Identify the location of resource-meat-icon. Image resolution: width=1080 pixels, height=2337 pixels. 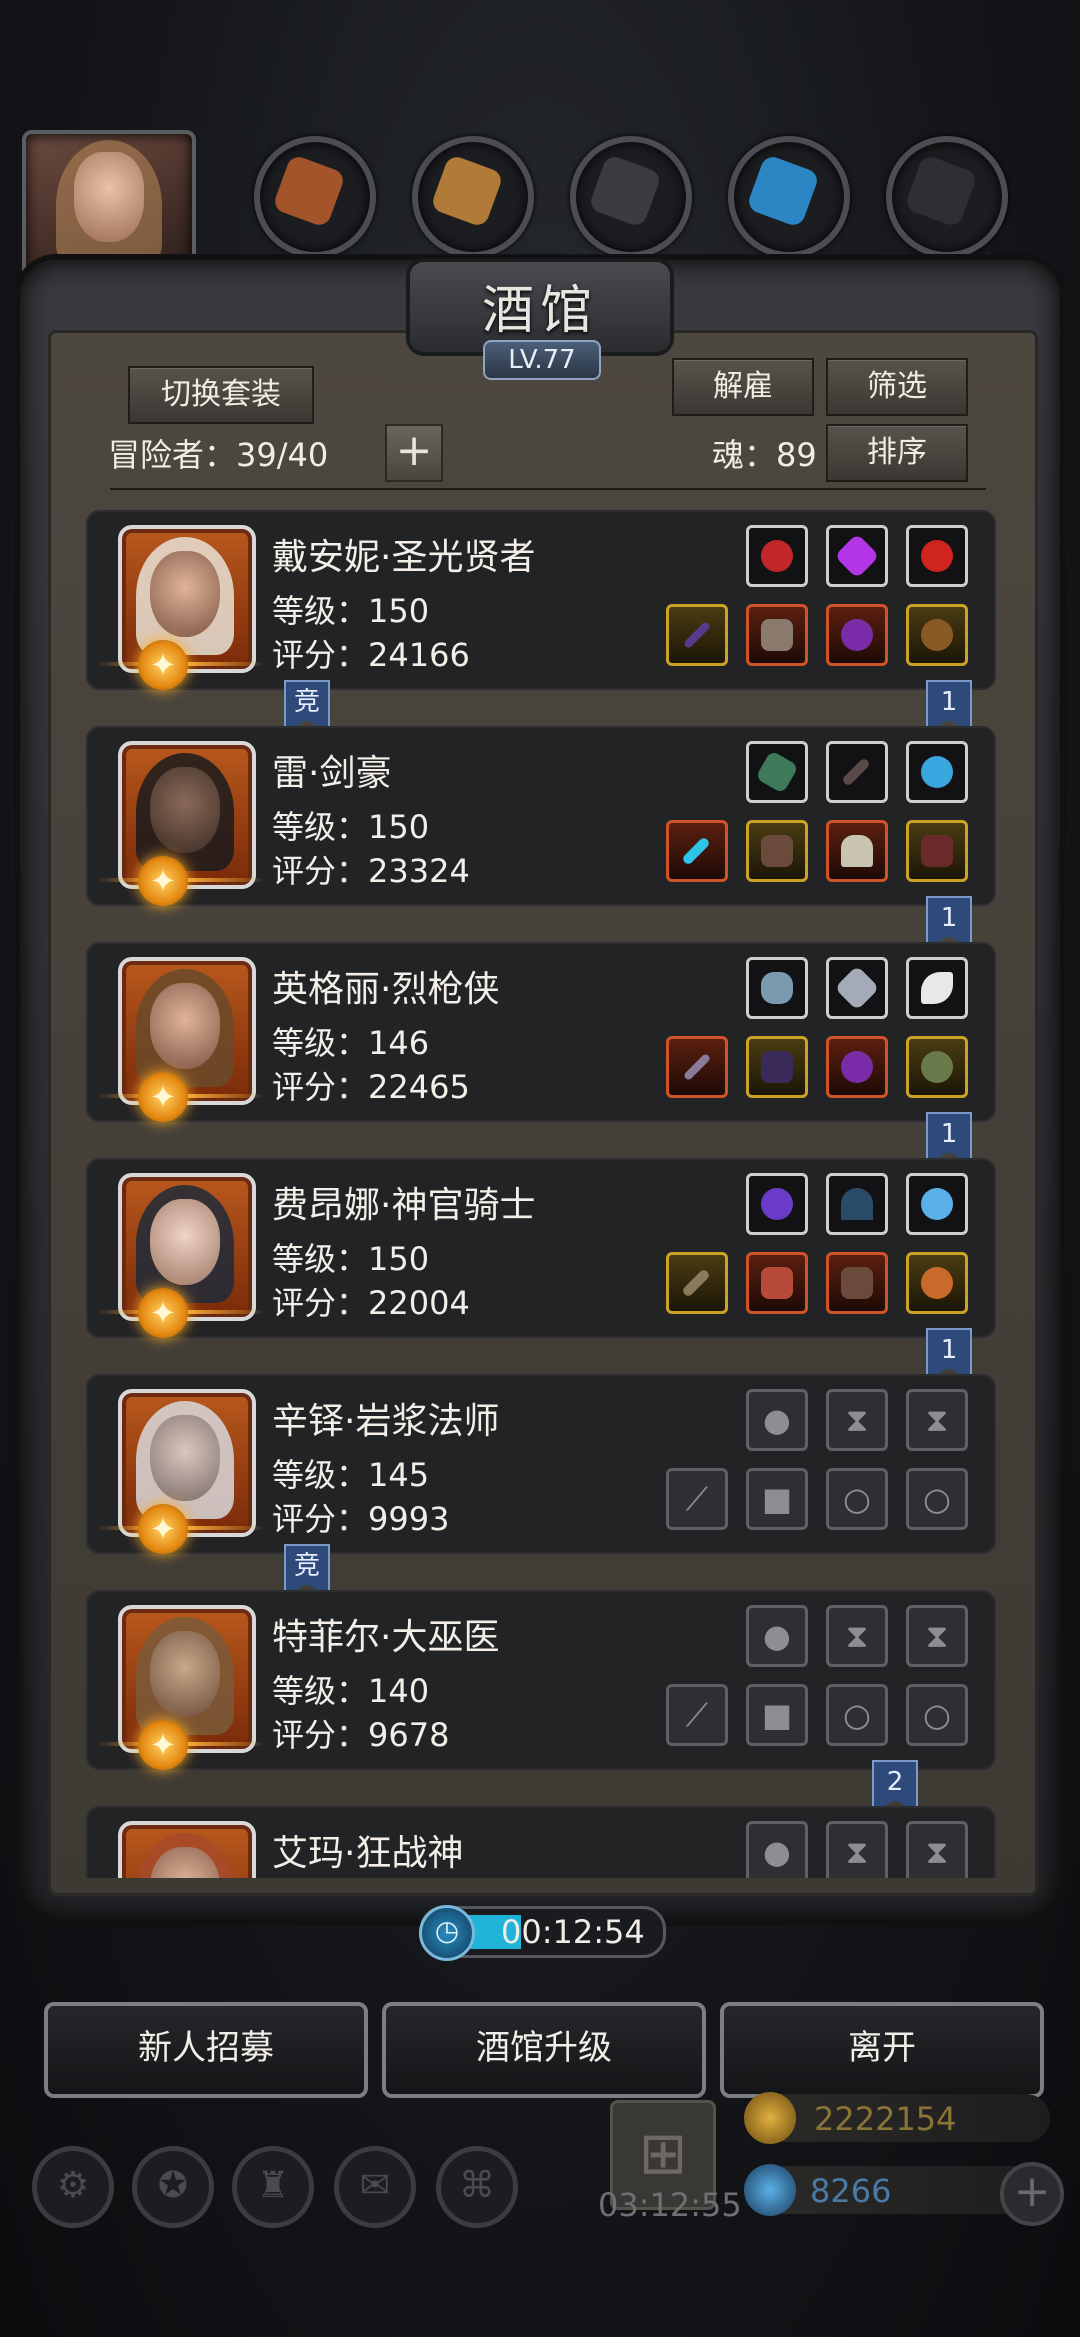
(315, 197).